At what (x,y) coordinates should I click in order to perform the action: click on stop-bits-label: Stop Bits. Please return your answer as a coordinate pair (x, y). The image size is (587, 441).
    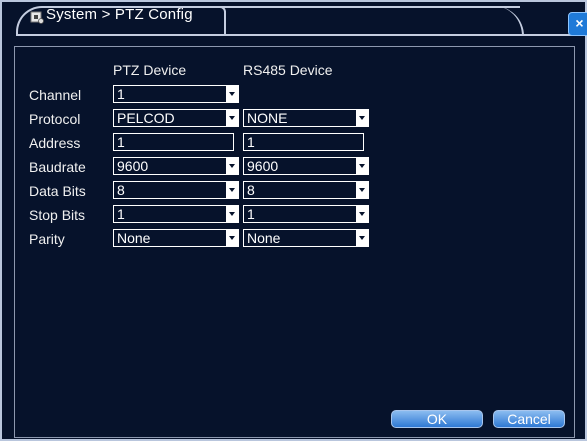
    Looking at the image, I should click on (57, 215).